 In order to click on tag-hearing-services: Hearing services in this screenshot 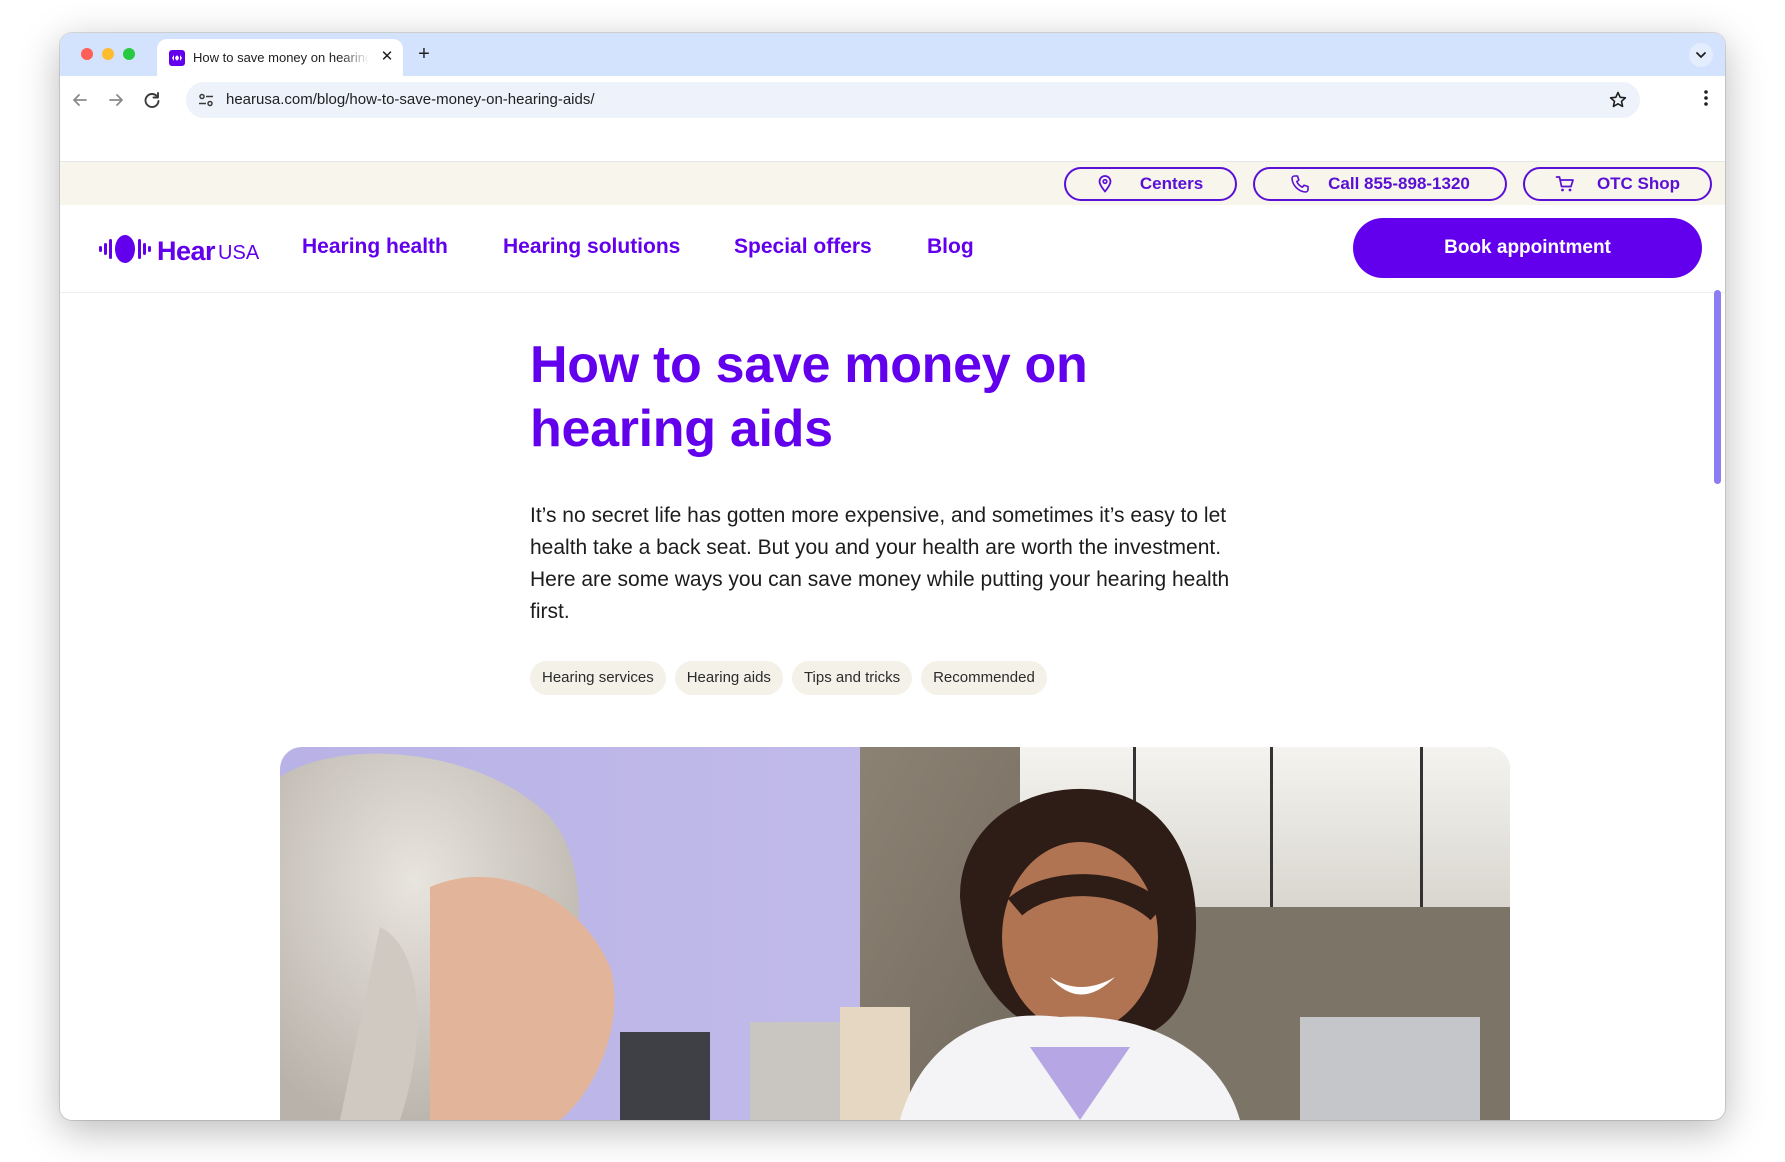, I will do `click(598, 678)`.